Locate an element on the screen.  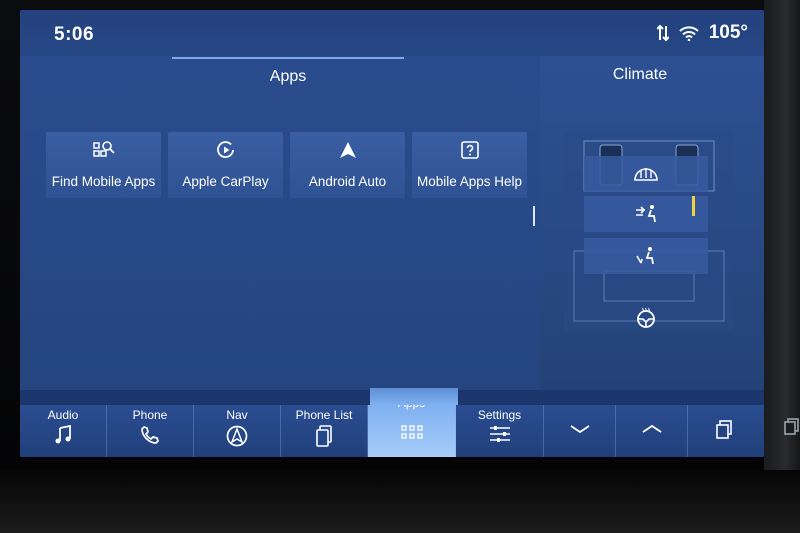
chevron-up-icon is located at coordinates (651, 428).